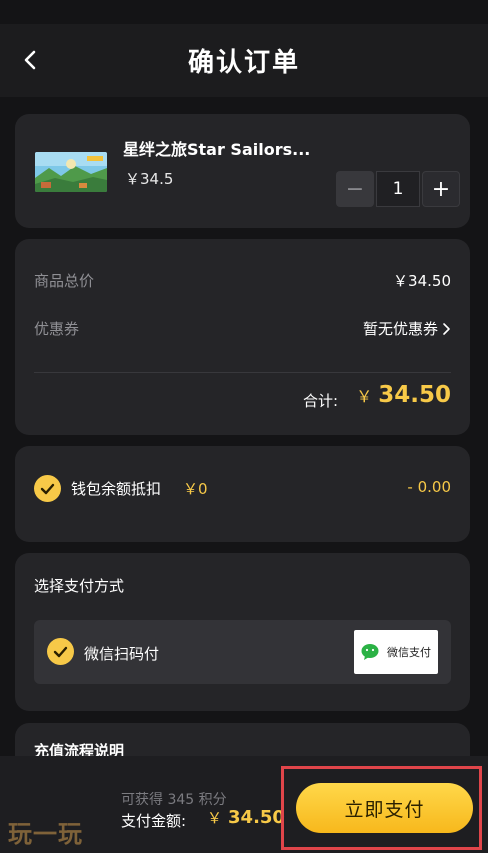 This screenshot has width=488, height=853. What do you see at coordinates (122, 654) in the screenshot?
I see `wechat-pay-label: 微信扫码付` at bounding box center [122, 654].